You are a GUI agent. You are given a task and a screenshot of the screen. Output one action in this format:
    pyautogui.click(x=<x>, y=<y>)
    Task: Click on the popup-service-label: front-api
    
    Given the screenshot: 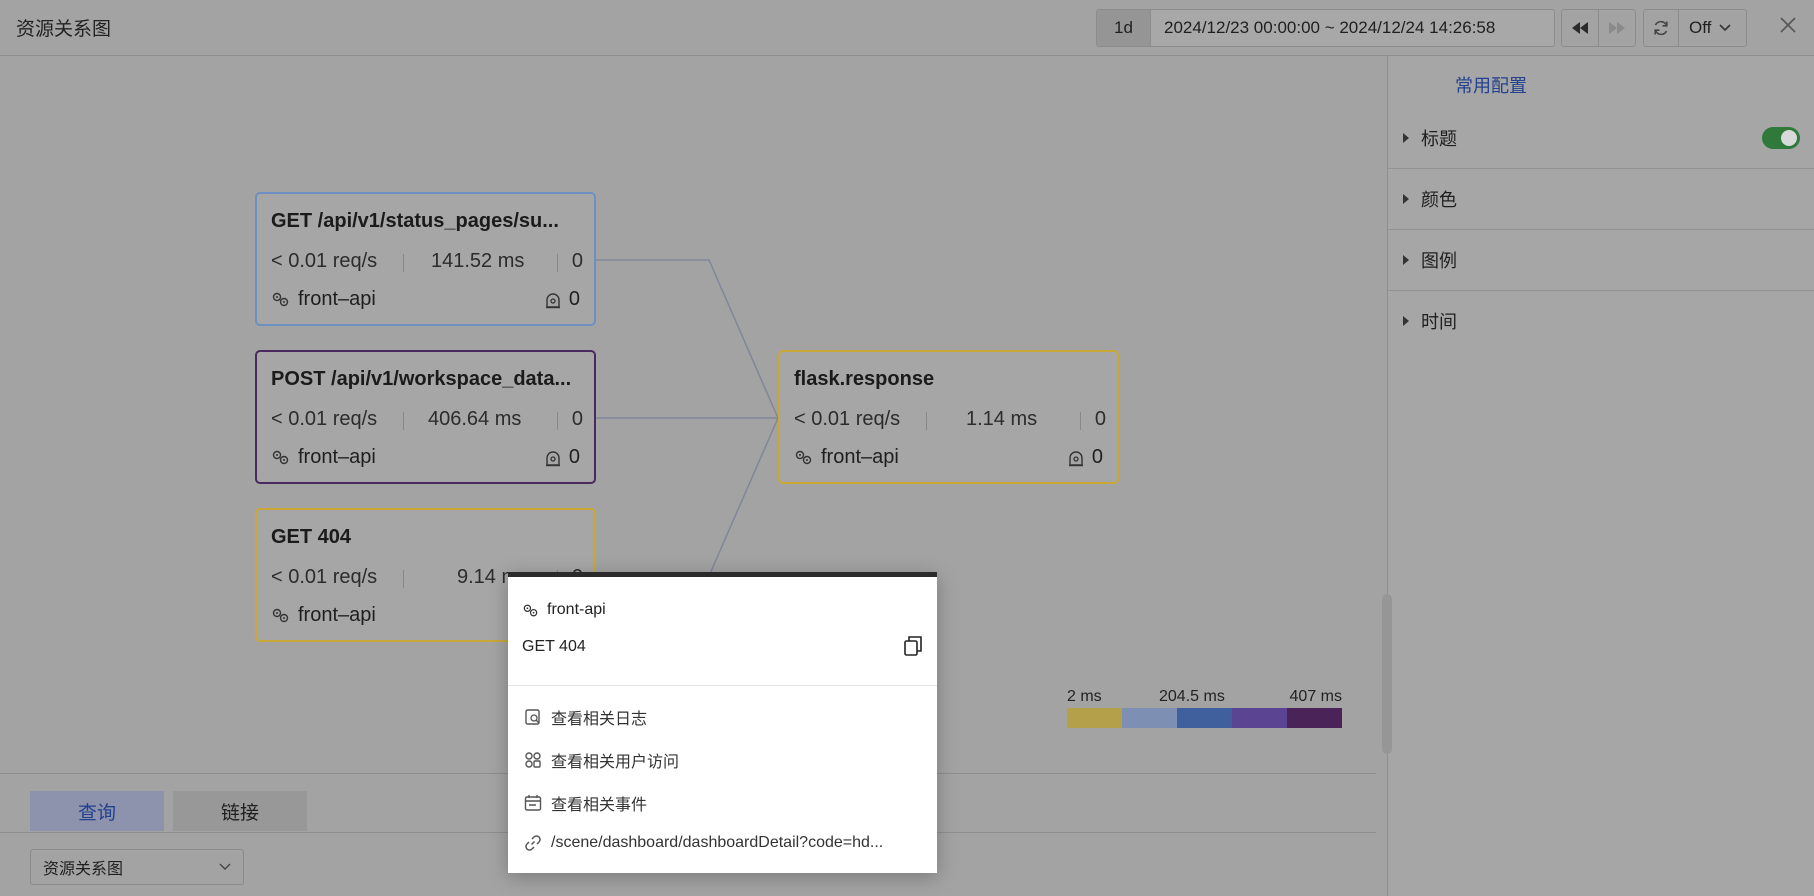 What is the action you would take?
    pyautogui.click(x=576, y=609)
    